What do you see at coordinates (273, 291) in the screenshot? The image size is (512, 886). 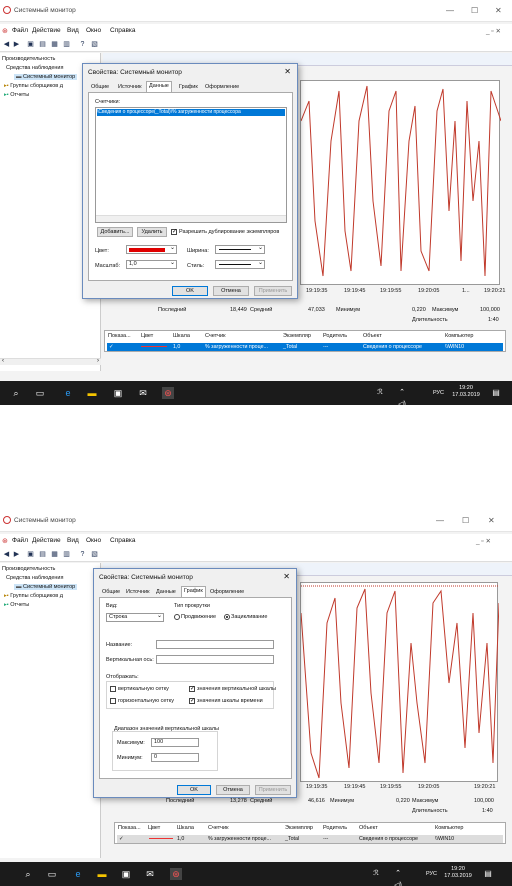 I see `apply-button: Применить` at bounding box center [273, 291].